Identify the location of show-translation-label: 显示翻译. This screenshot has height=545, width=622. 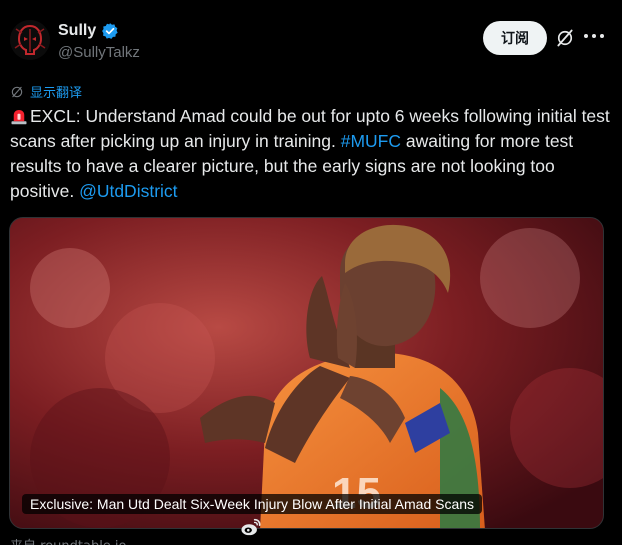
(56, 93).